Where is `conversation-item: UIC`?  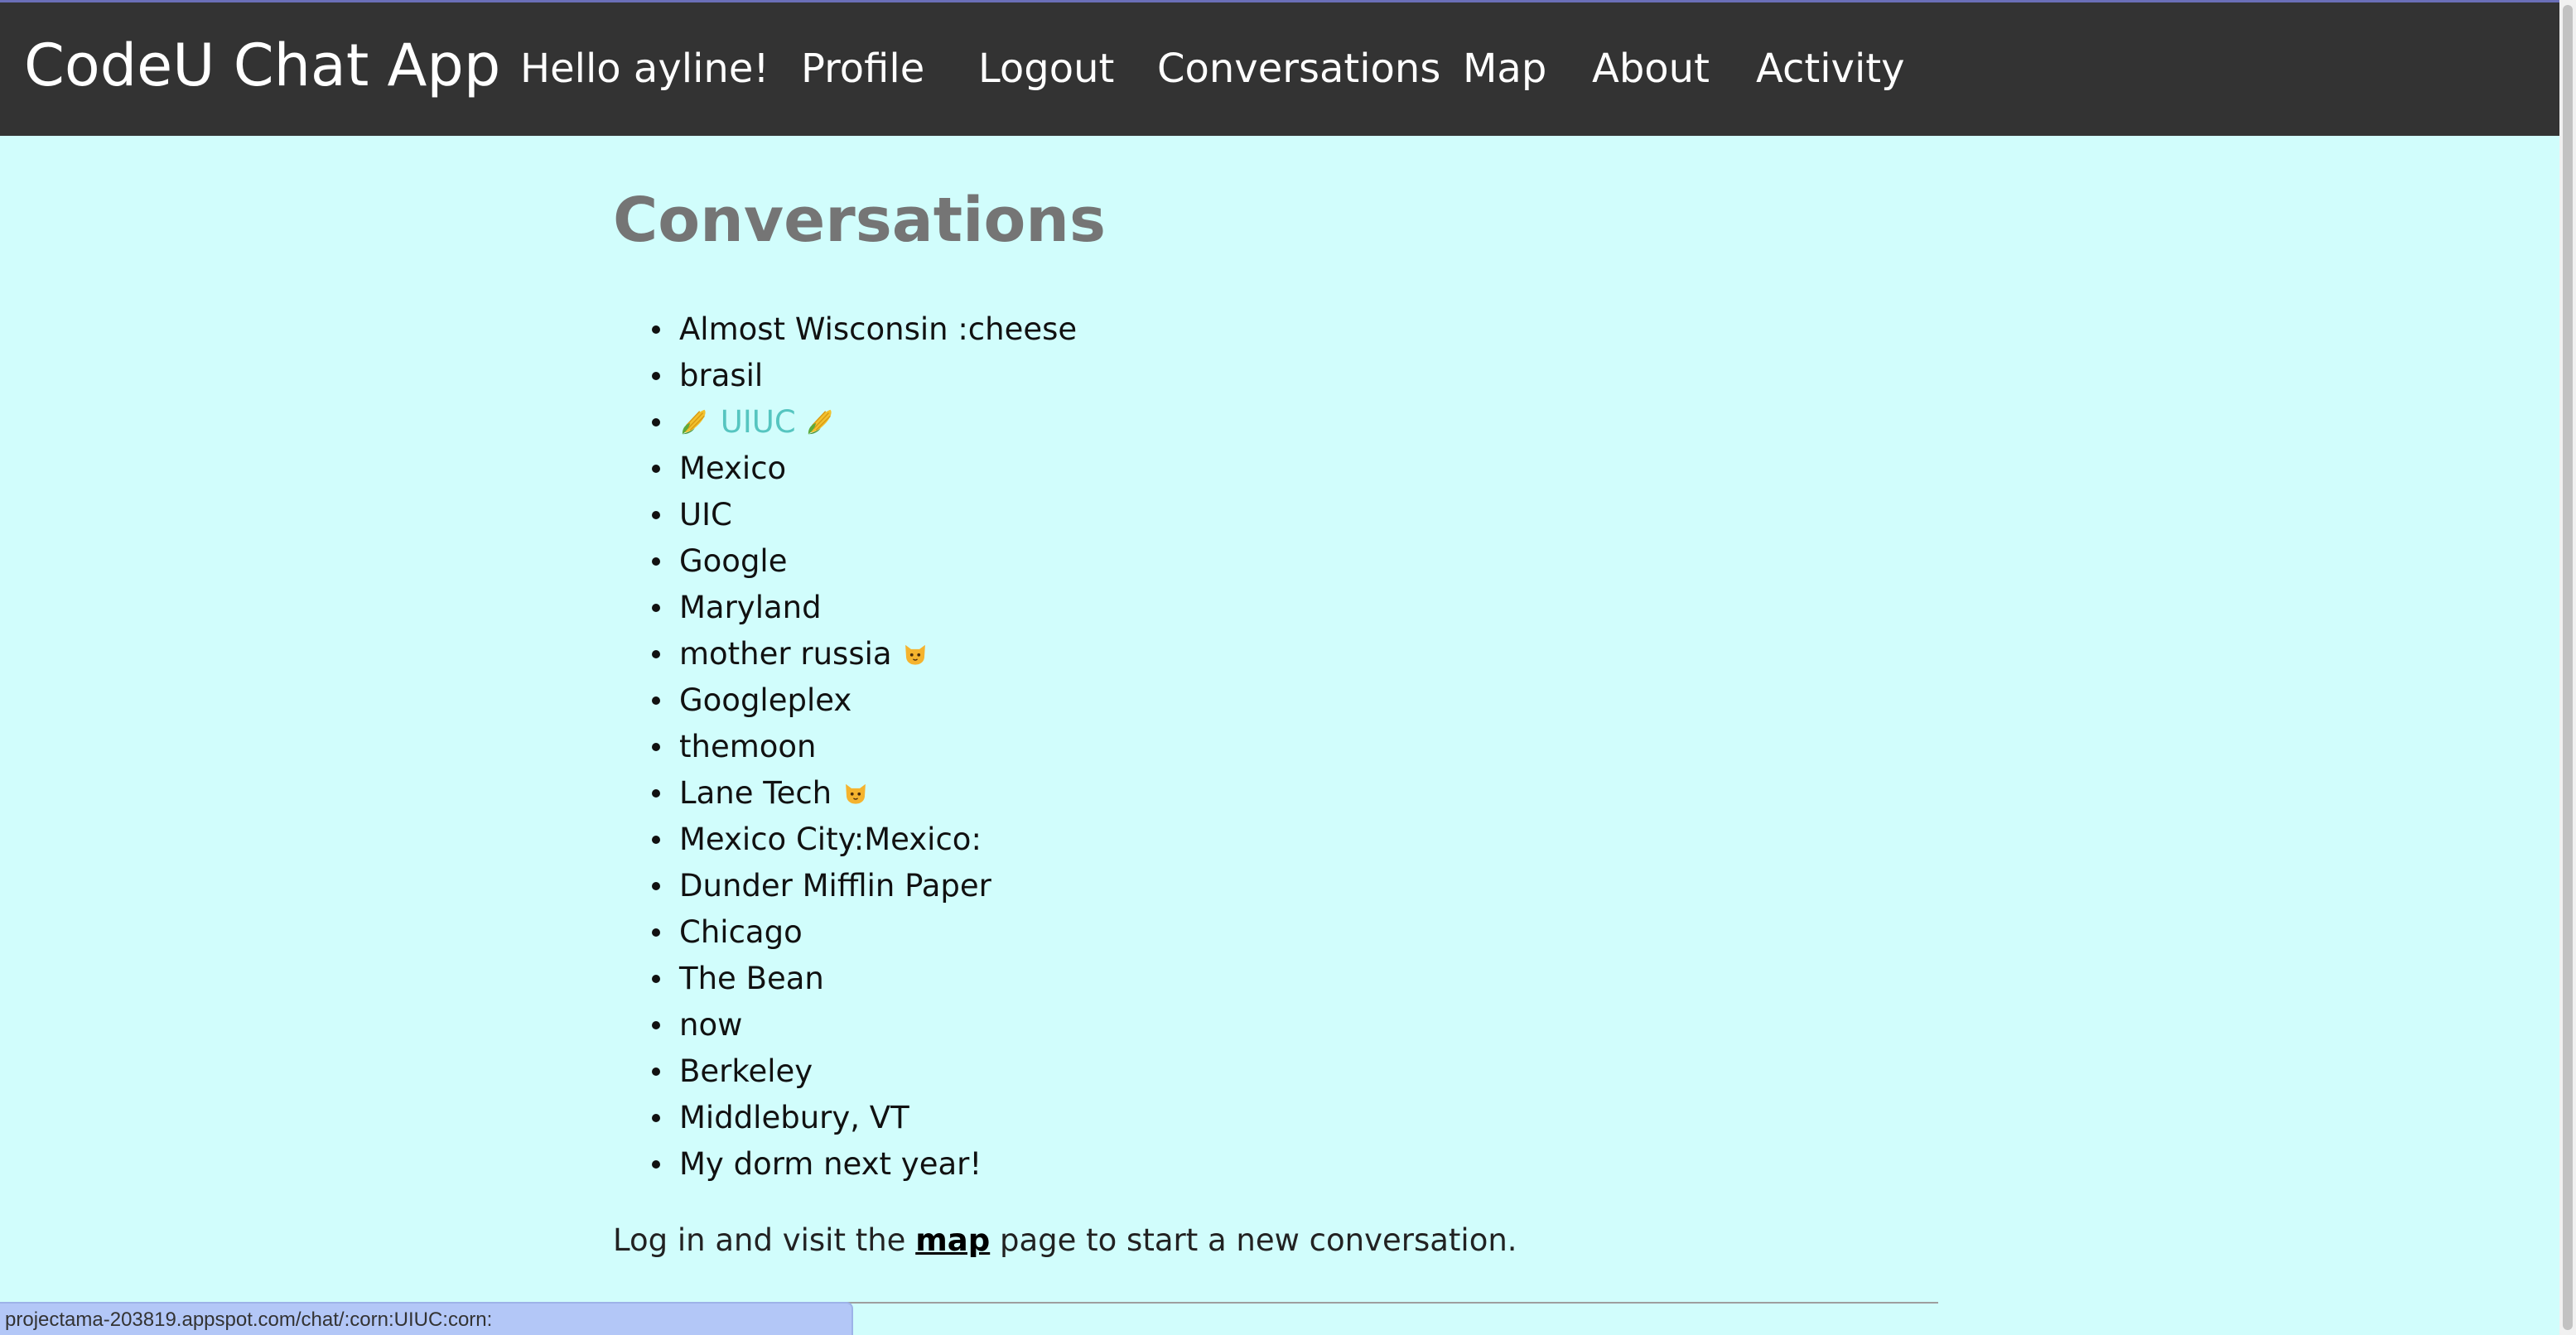 conversation-item: UIC is located at coordinates (845, 515).